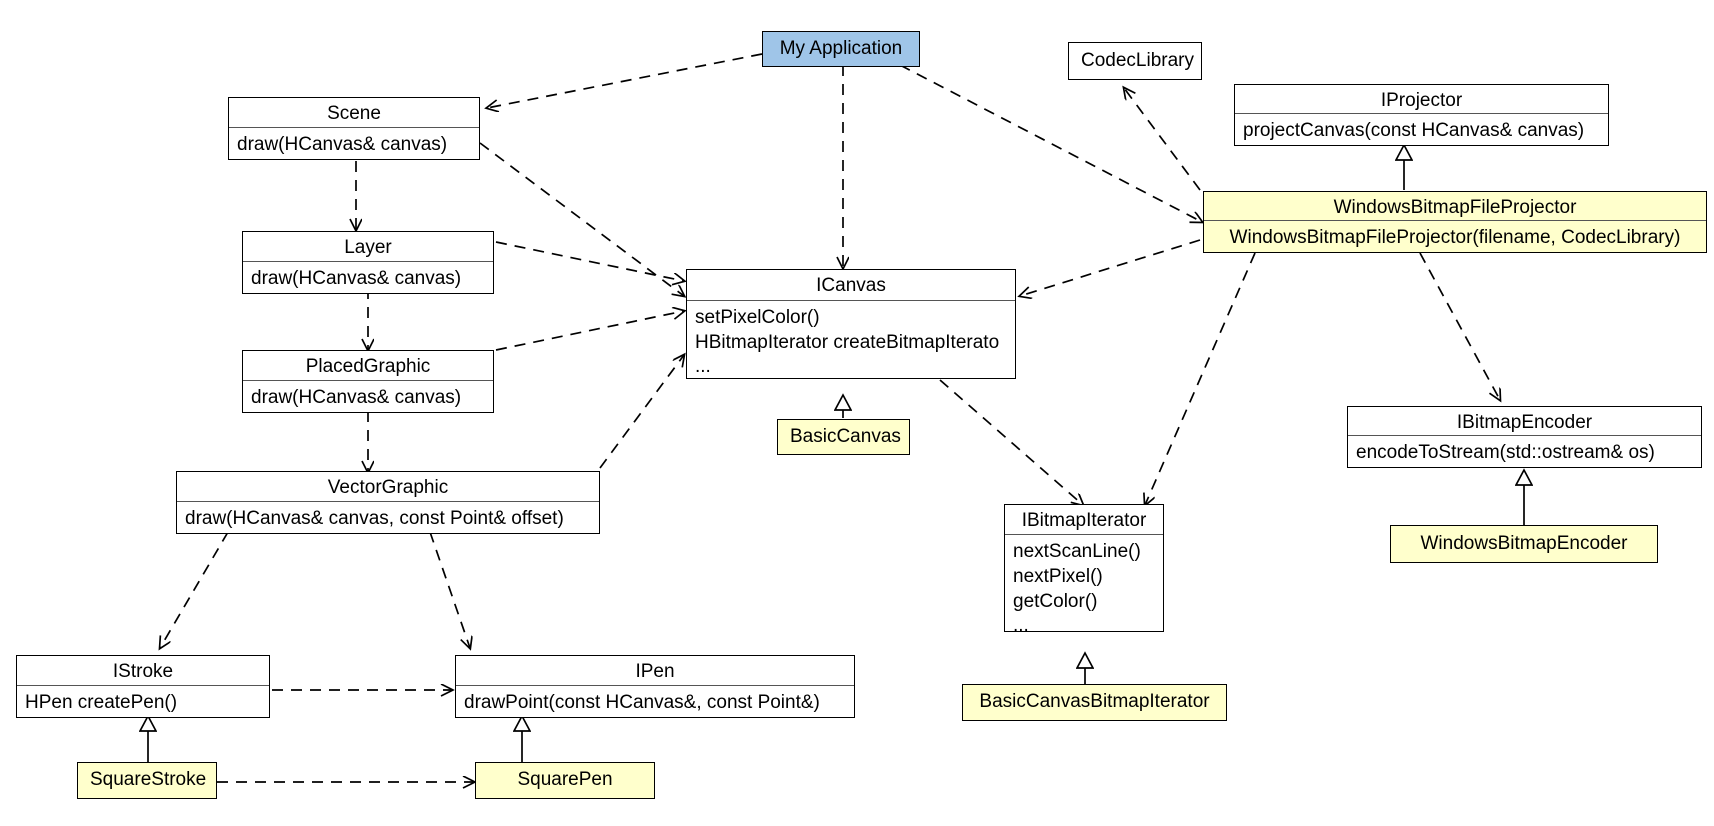  What do you see at coordinates (757, 317) in the screenshot?
I see `class-method: setPixelColor()` at bounding box center [757, 317].